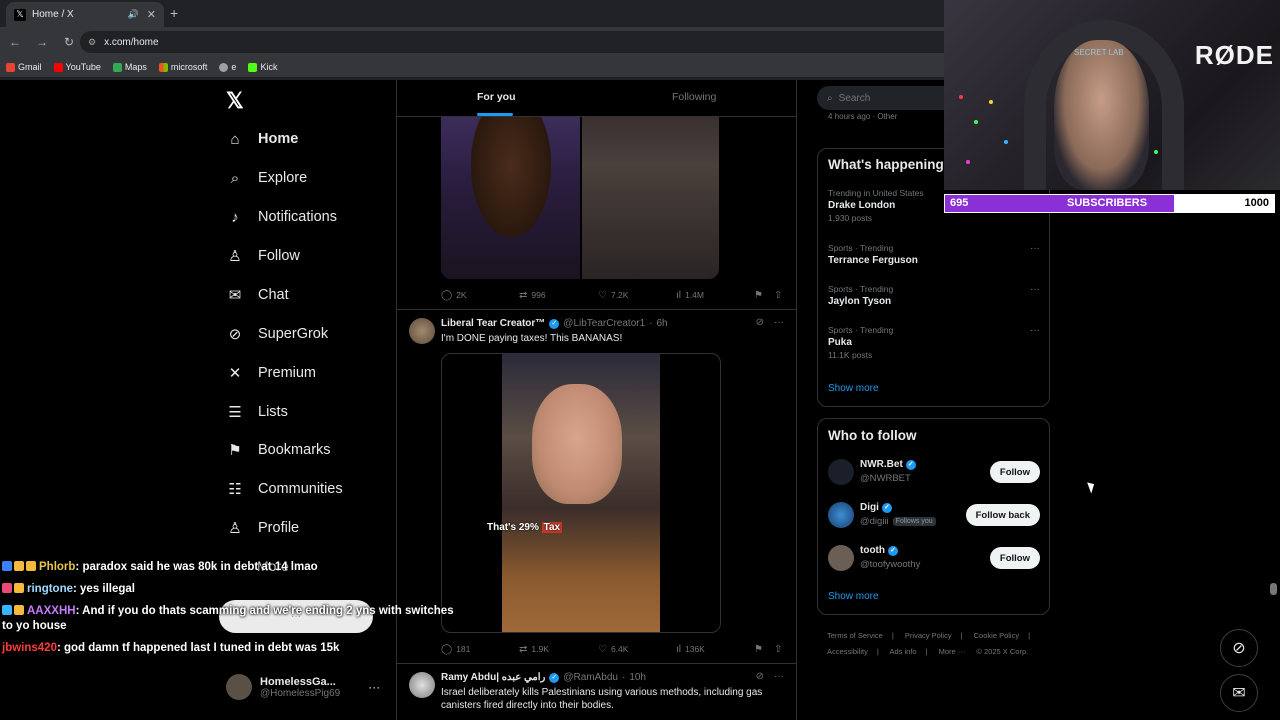 The width and height of the screenshot is (1280, 720). Describe the element at coordinates (135, 67) in the screenshot. I see `bookmark-label: Maps` at that location.